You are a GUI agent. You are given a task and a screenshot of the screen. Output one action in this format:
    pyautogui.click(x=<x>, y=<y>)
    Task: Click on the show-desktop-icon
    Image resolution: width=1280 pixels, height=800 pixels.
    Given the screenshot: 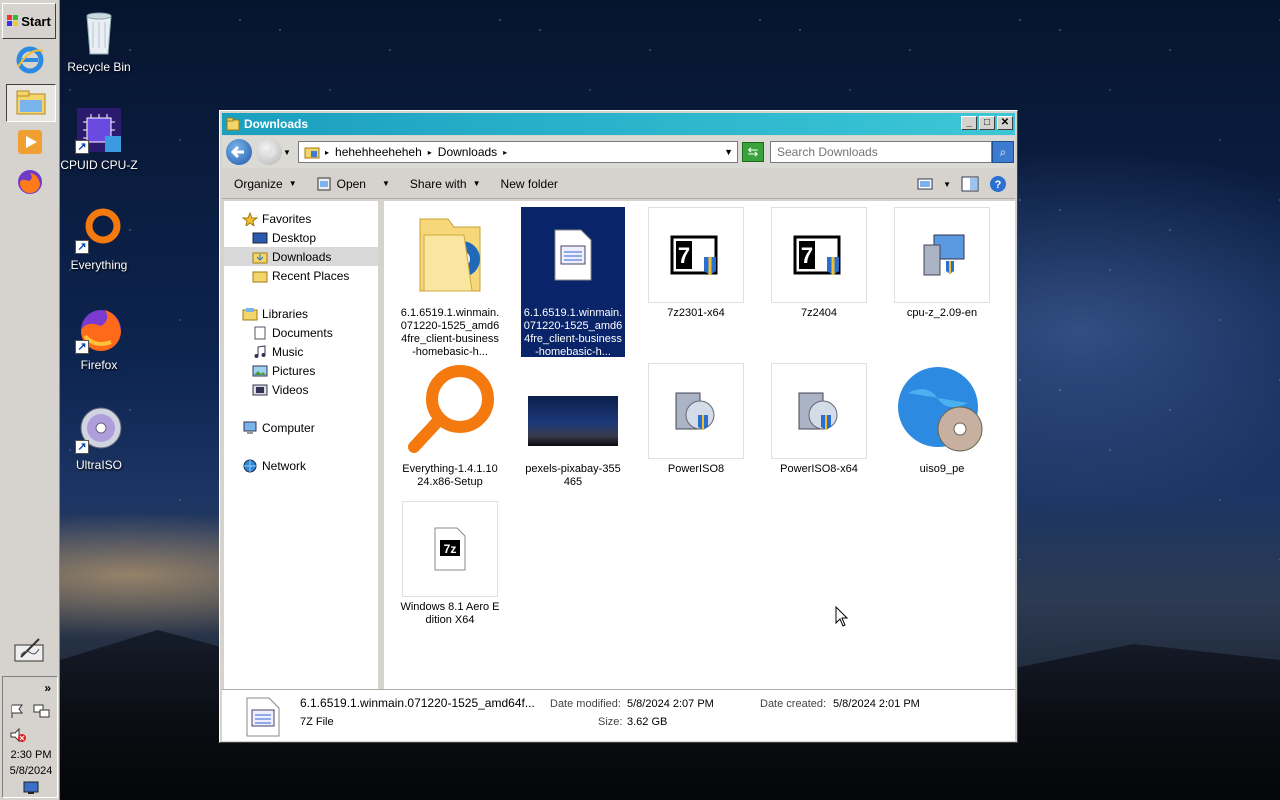 What is the action you would take?
    pyautogui.click(x=30, y=650)
    